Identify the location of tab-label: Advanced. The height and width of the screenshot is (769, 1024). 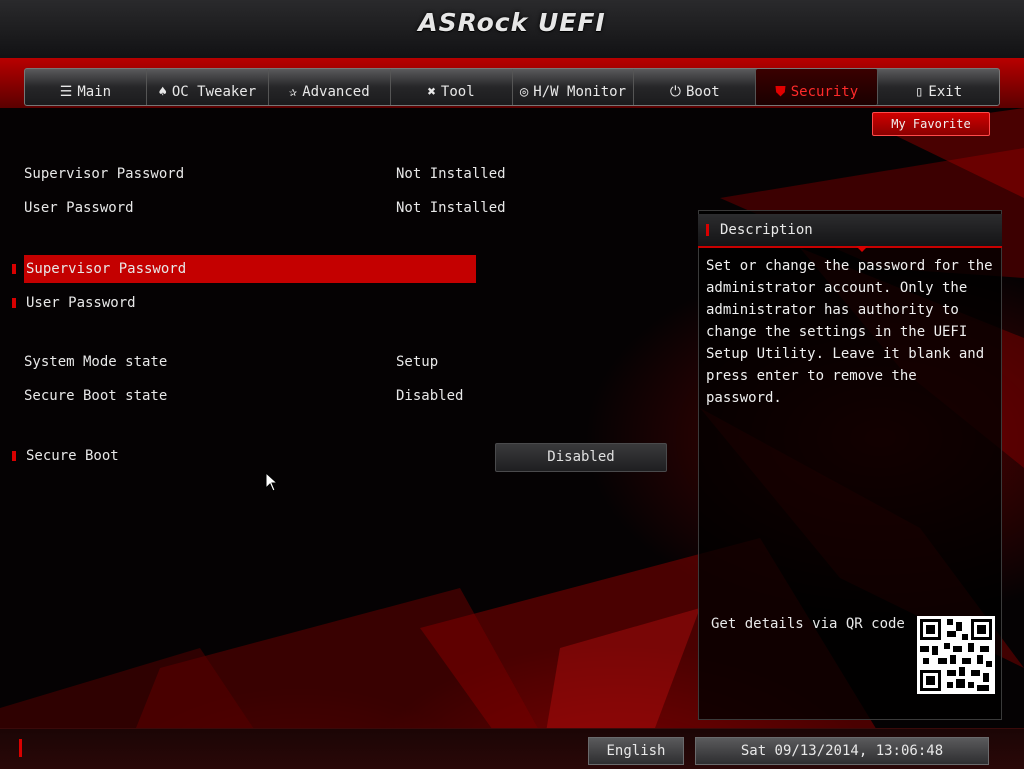
(336, 92).